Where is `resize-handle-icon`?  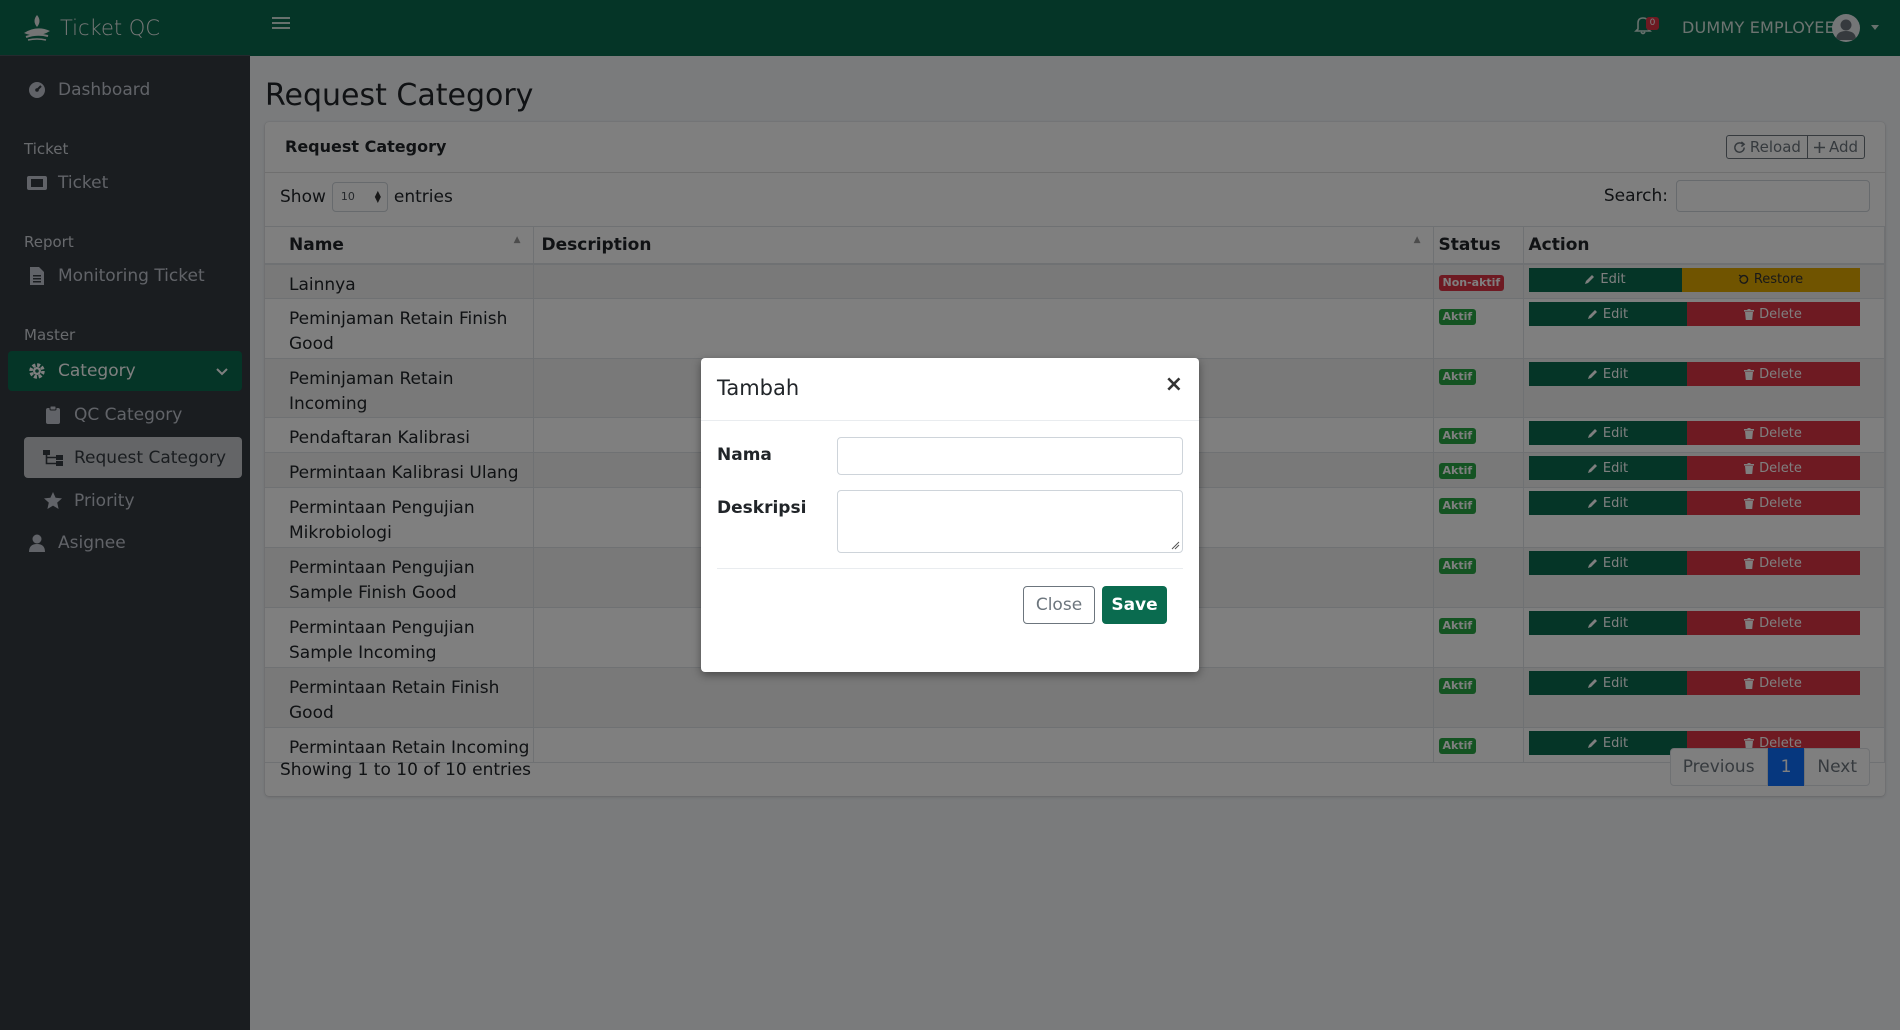 resize-handle-icon is located at coordinates (1175, 545).